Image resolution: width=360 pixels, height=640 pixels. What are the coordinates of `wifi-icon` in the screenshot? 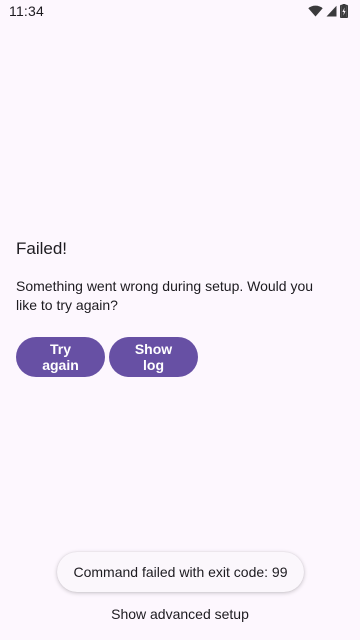 It's located at (315, 11).